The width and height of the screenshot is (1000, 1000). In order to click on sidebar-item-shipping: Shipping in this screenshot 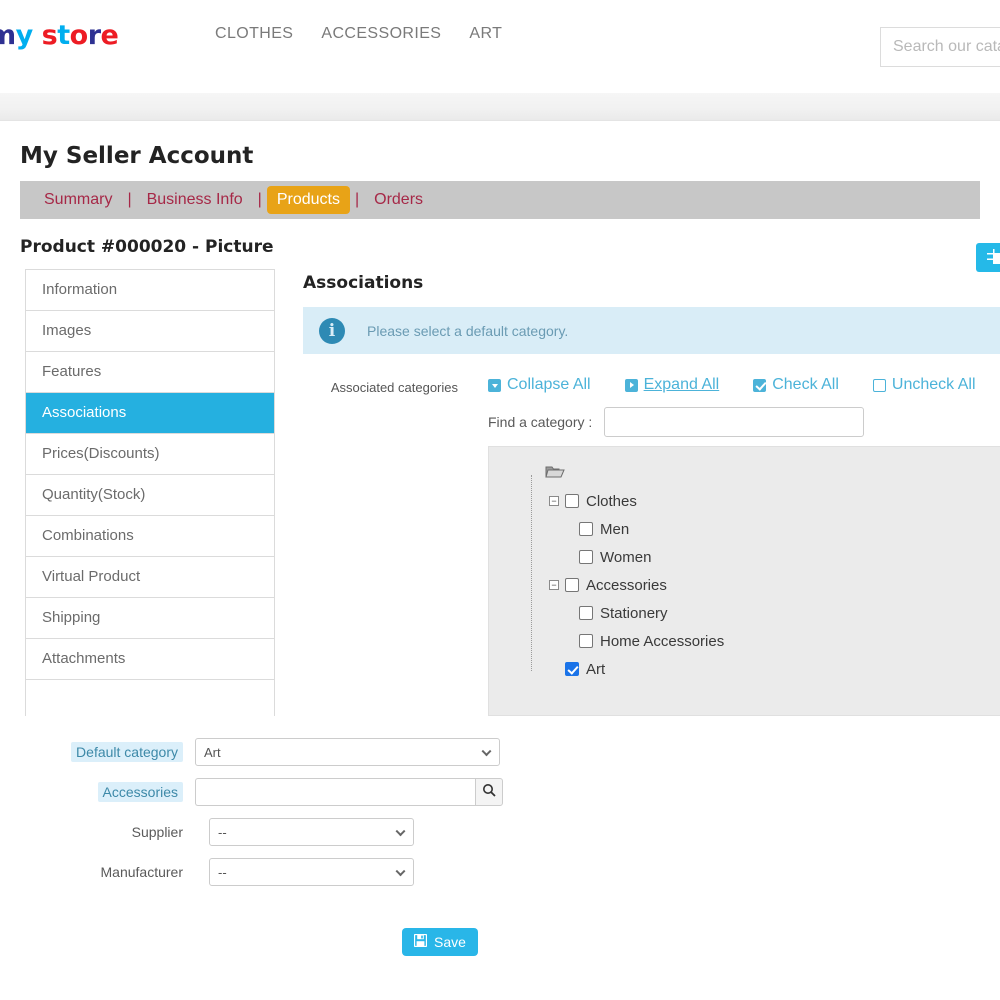, I will do `click(150, 618)`.